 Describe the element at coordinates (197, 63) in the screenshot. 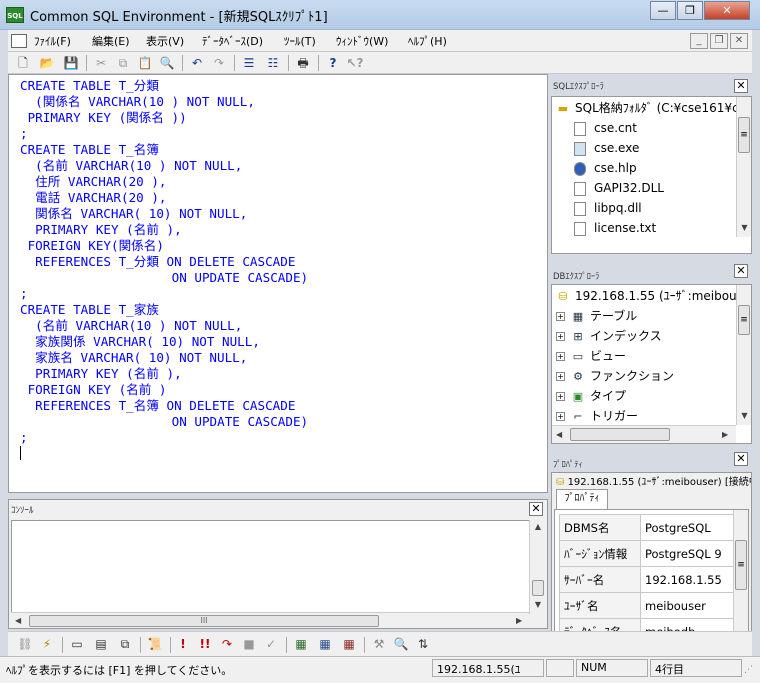

I see `undo-icon: ↶` at that location.